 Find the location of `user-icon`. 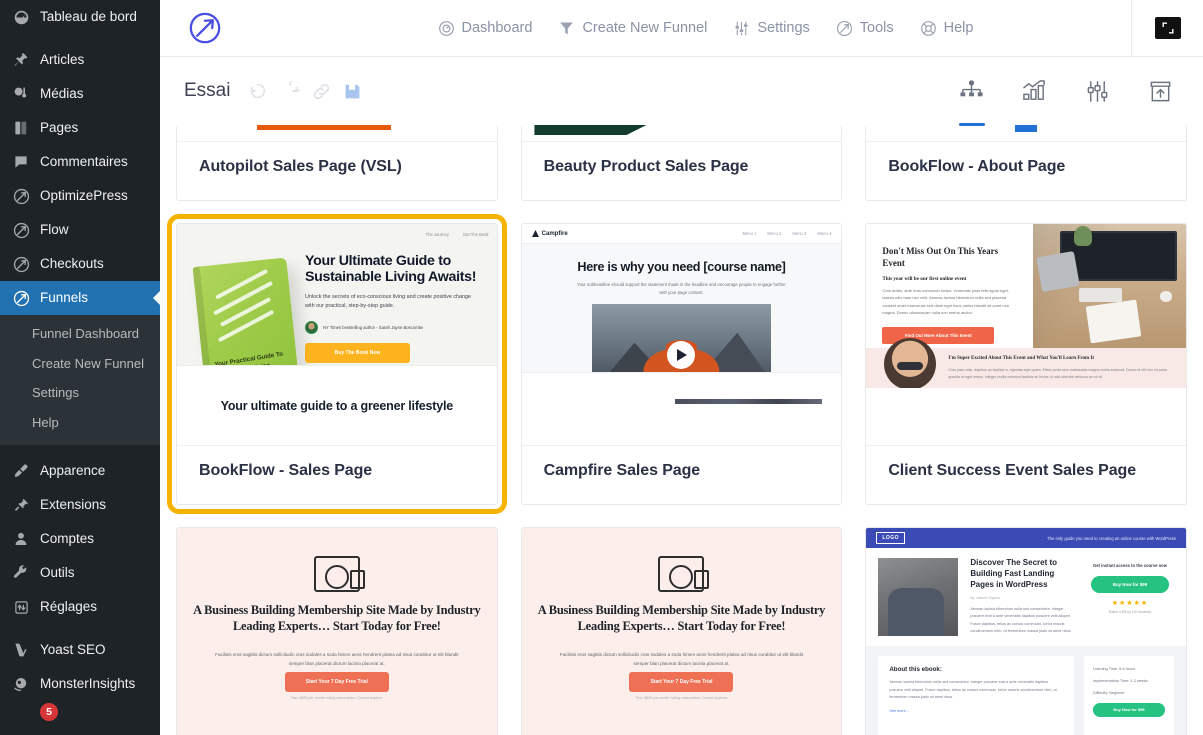

user-icon is located at coordinates (21, 539).